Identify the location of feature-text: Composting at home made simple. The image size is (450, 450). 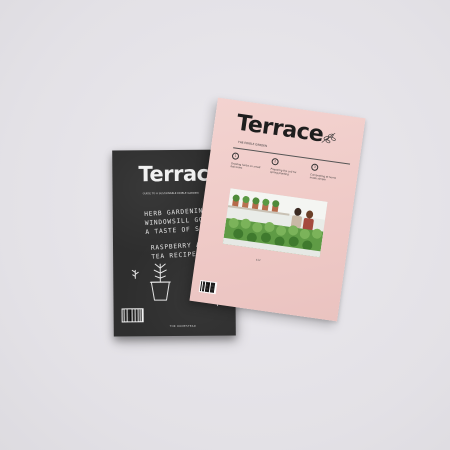
(323, 177).